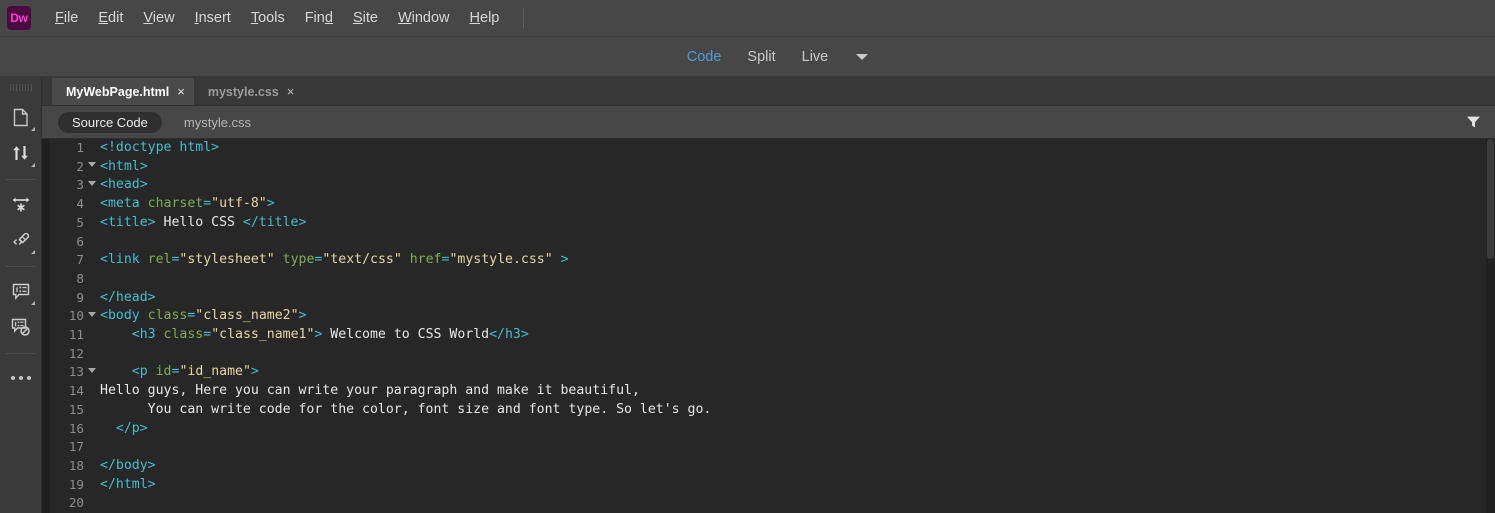  Describe the element at coordinates (217, 122) in the screenshot. I see `related-file-mystyle-css: mystyle.css` at that location.